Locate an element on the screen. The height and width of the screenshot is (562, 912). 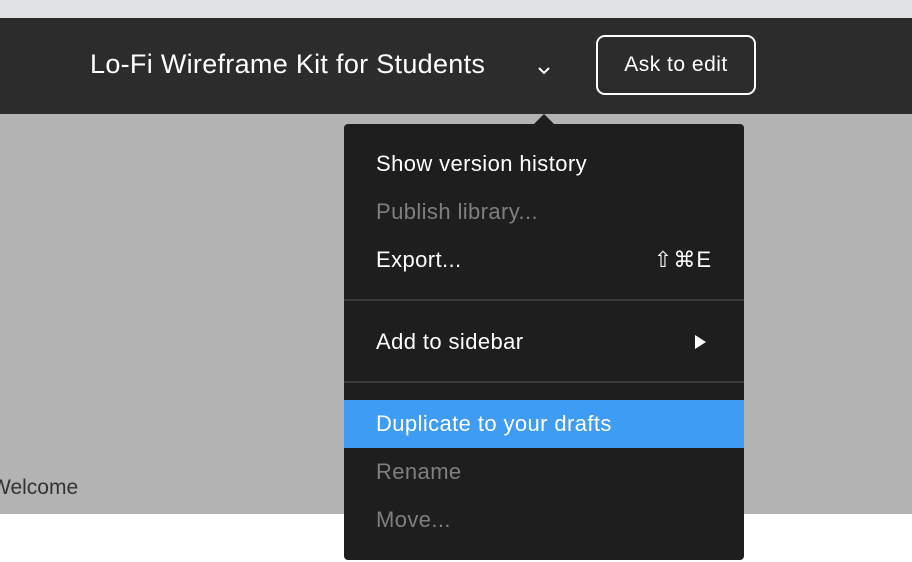
frame-label-welcome: Welcome is located at coordinates (39, 488).